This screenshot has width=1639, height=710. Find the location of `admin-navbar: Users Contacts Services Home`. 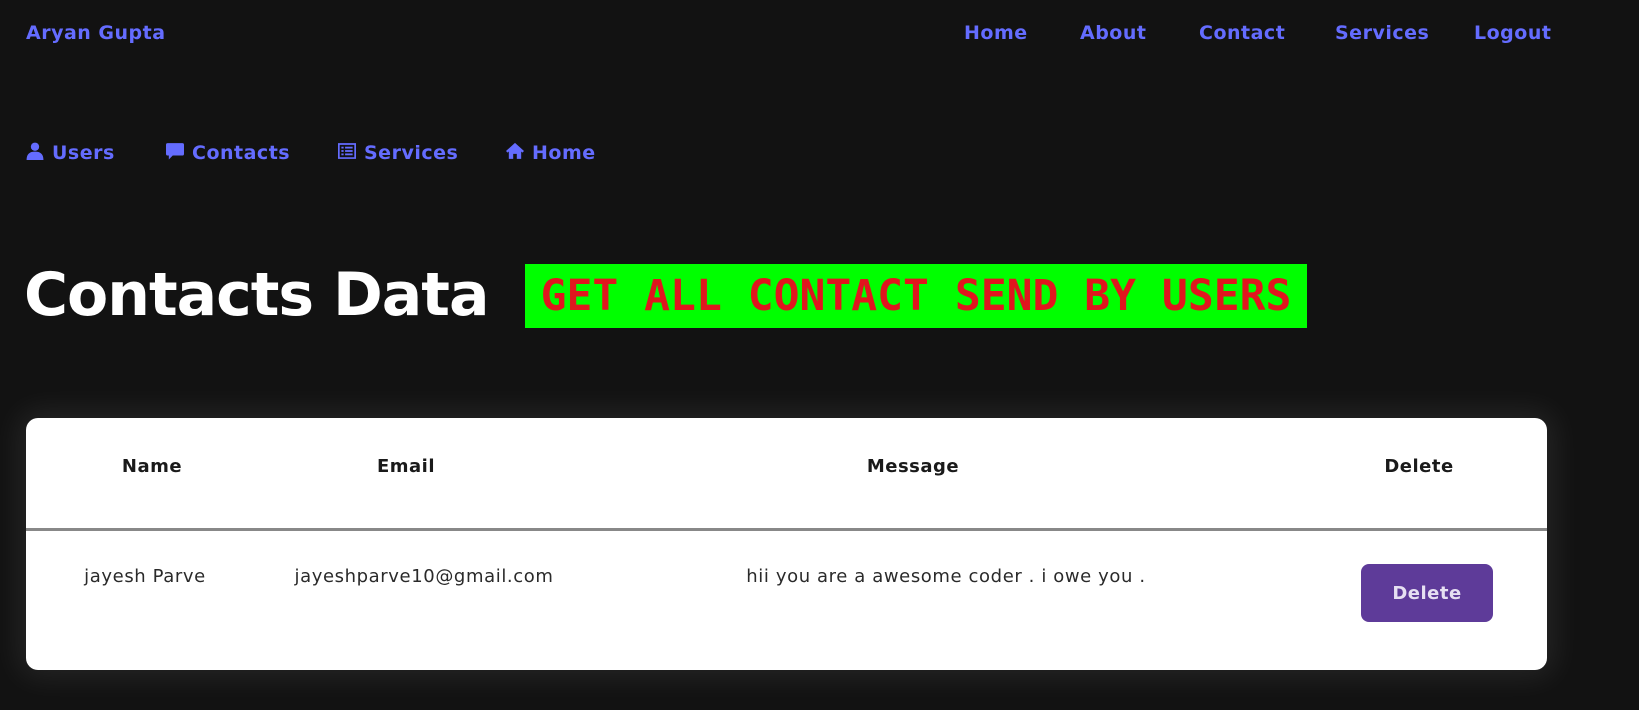

admin-navbar: Users Contacts Services Home is located at coordinates (350, 157).